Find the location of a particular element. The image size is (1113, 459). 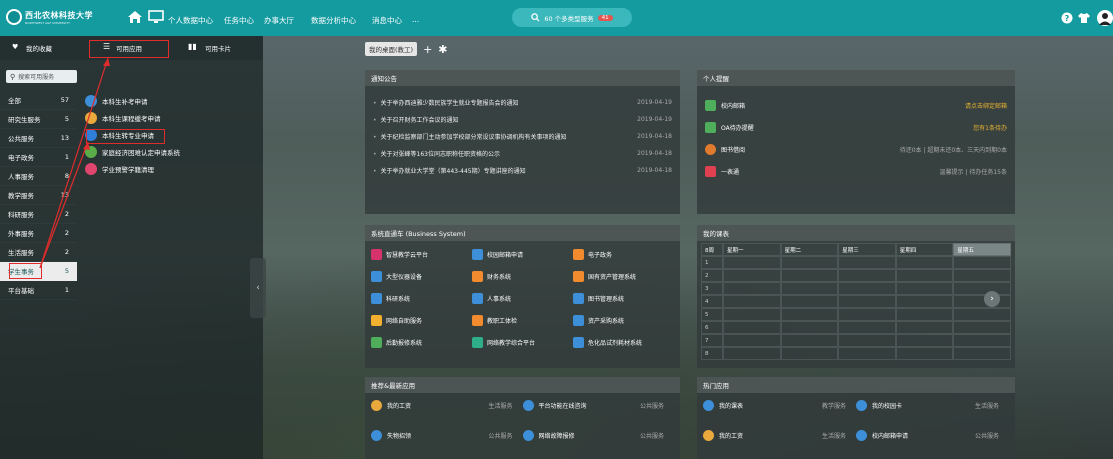

business-system-item: 校园邮箱申请 is located at coordinates (522, 254).